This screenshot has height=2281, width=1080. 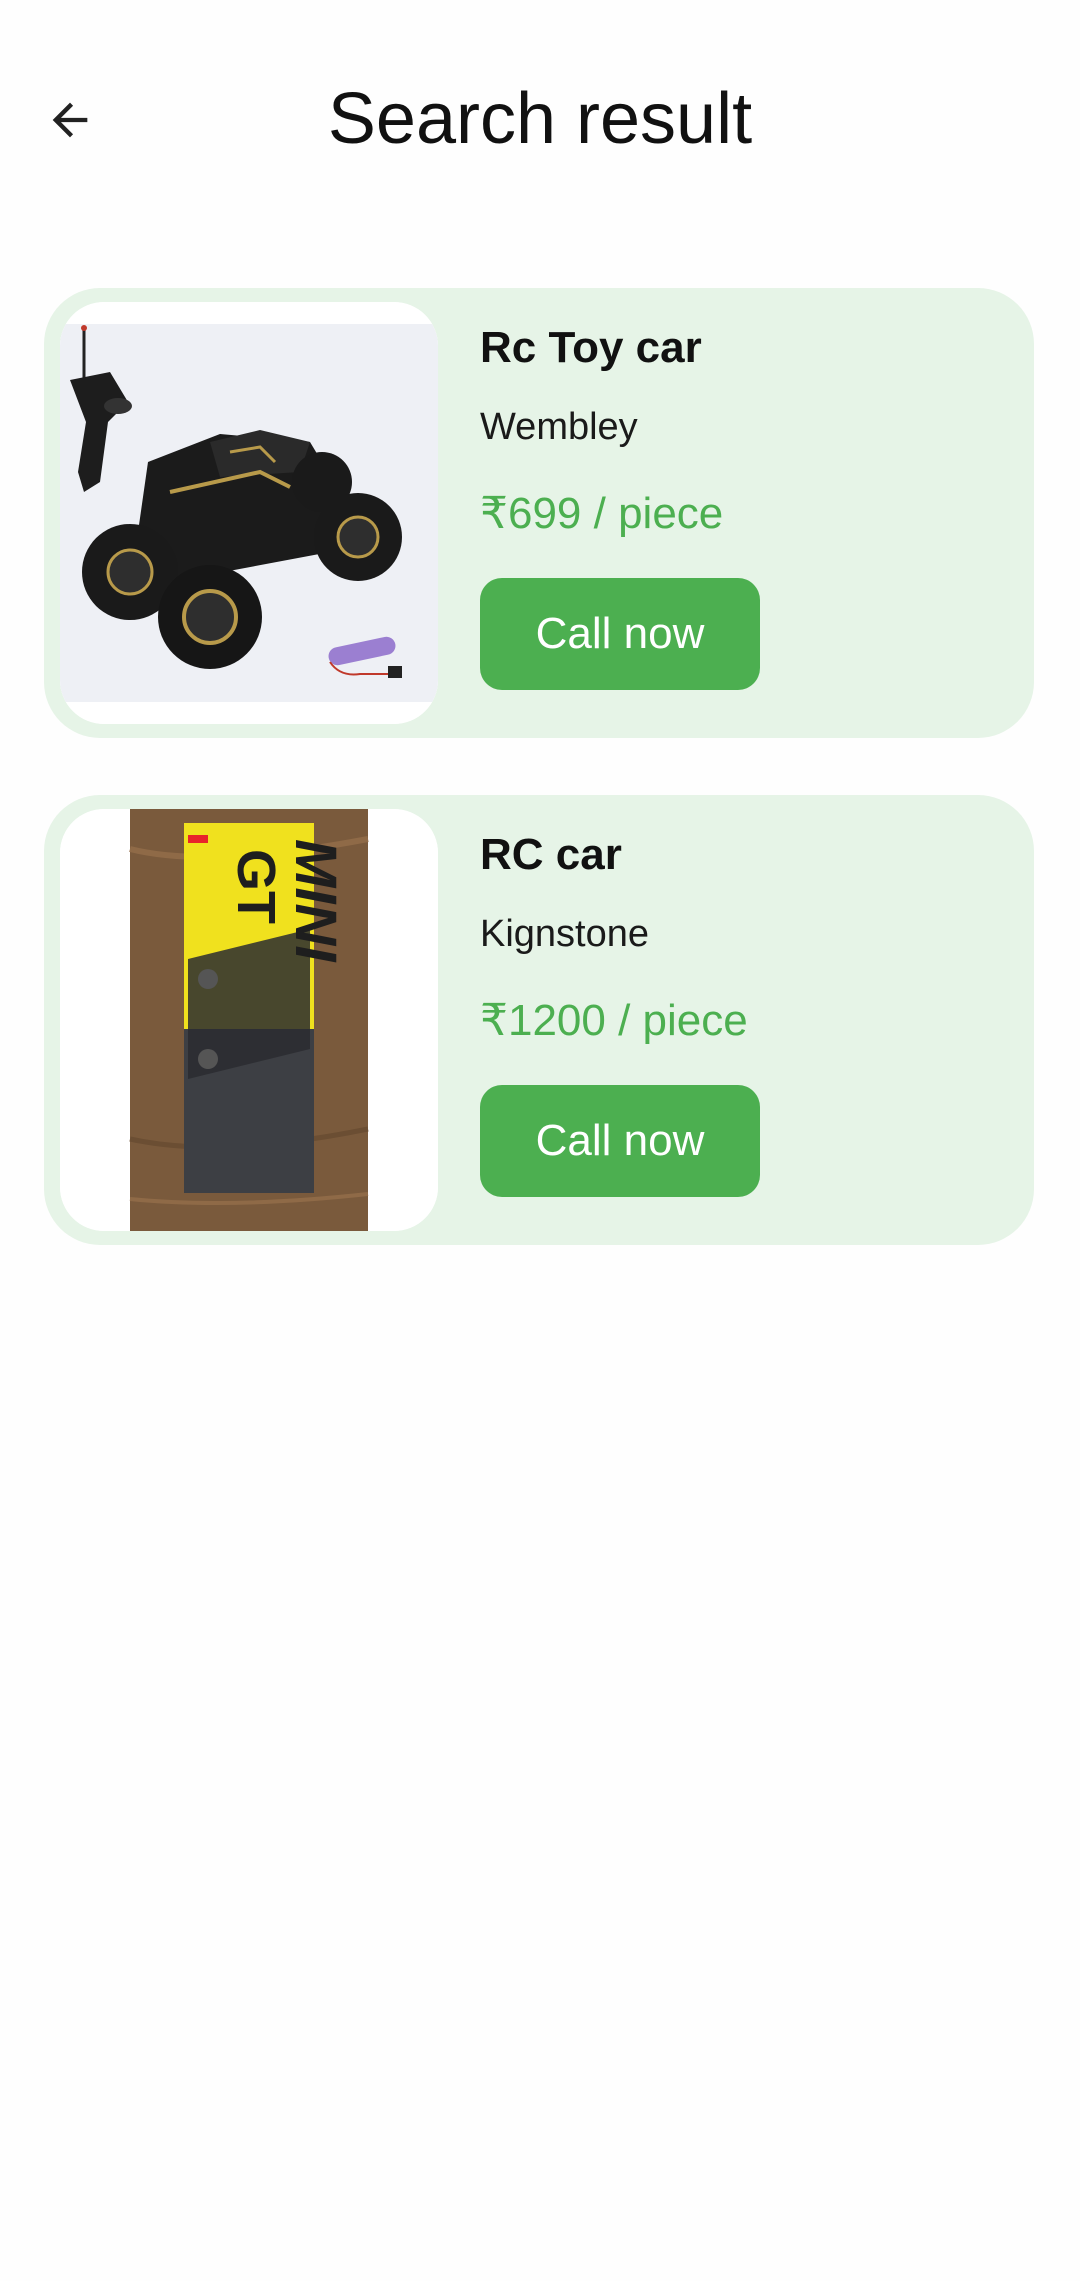 I want to click on result-info: RC car Kignstone ₹1200 / piece Call now, so click(x=740, y=1020).